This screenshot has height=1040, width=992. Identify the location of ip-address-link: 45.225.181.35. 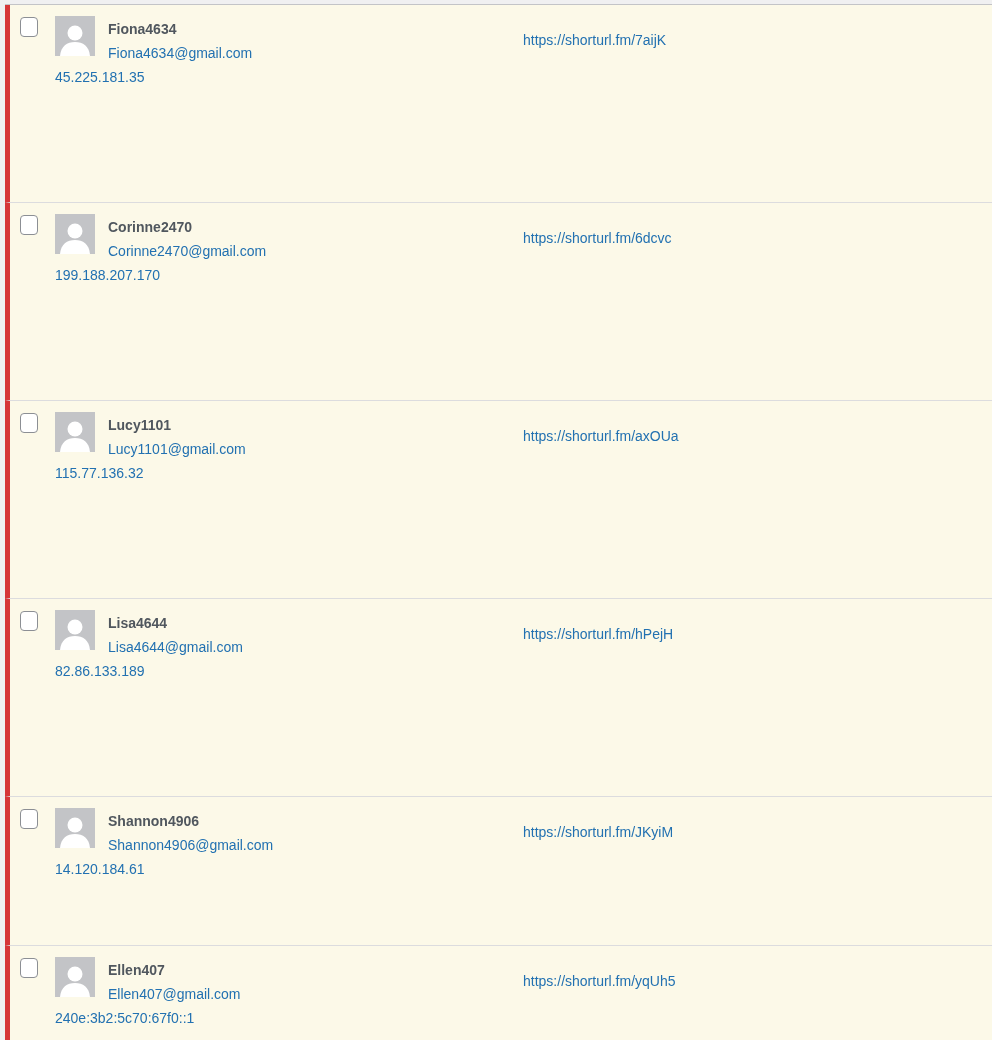
(100, 77).